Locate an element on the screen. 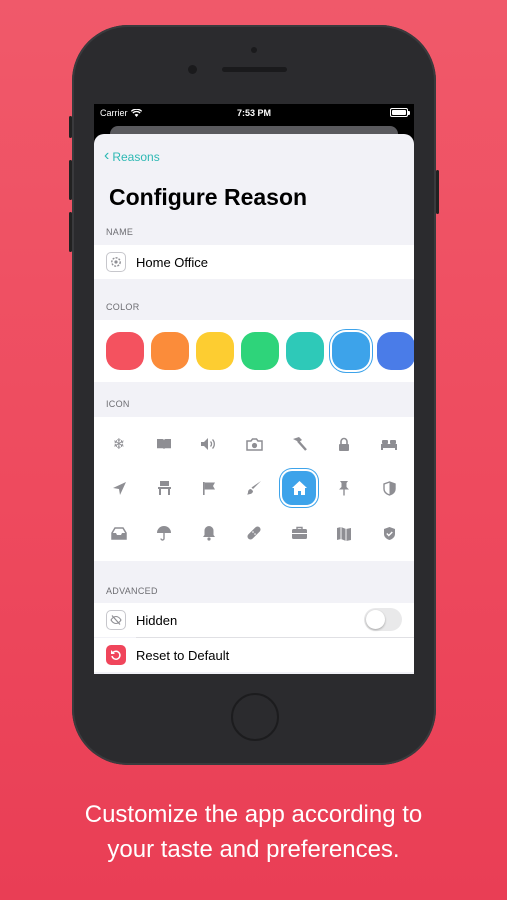  pin-icon is located at coordinates (344, 488).